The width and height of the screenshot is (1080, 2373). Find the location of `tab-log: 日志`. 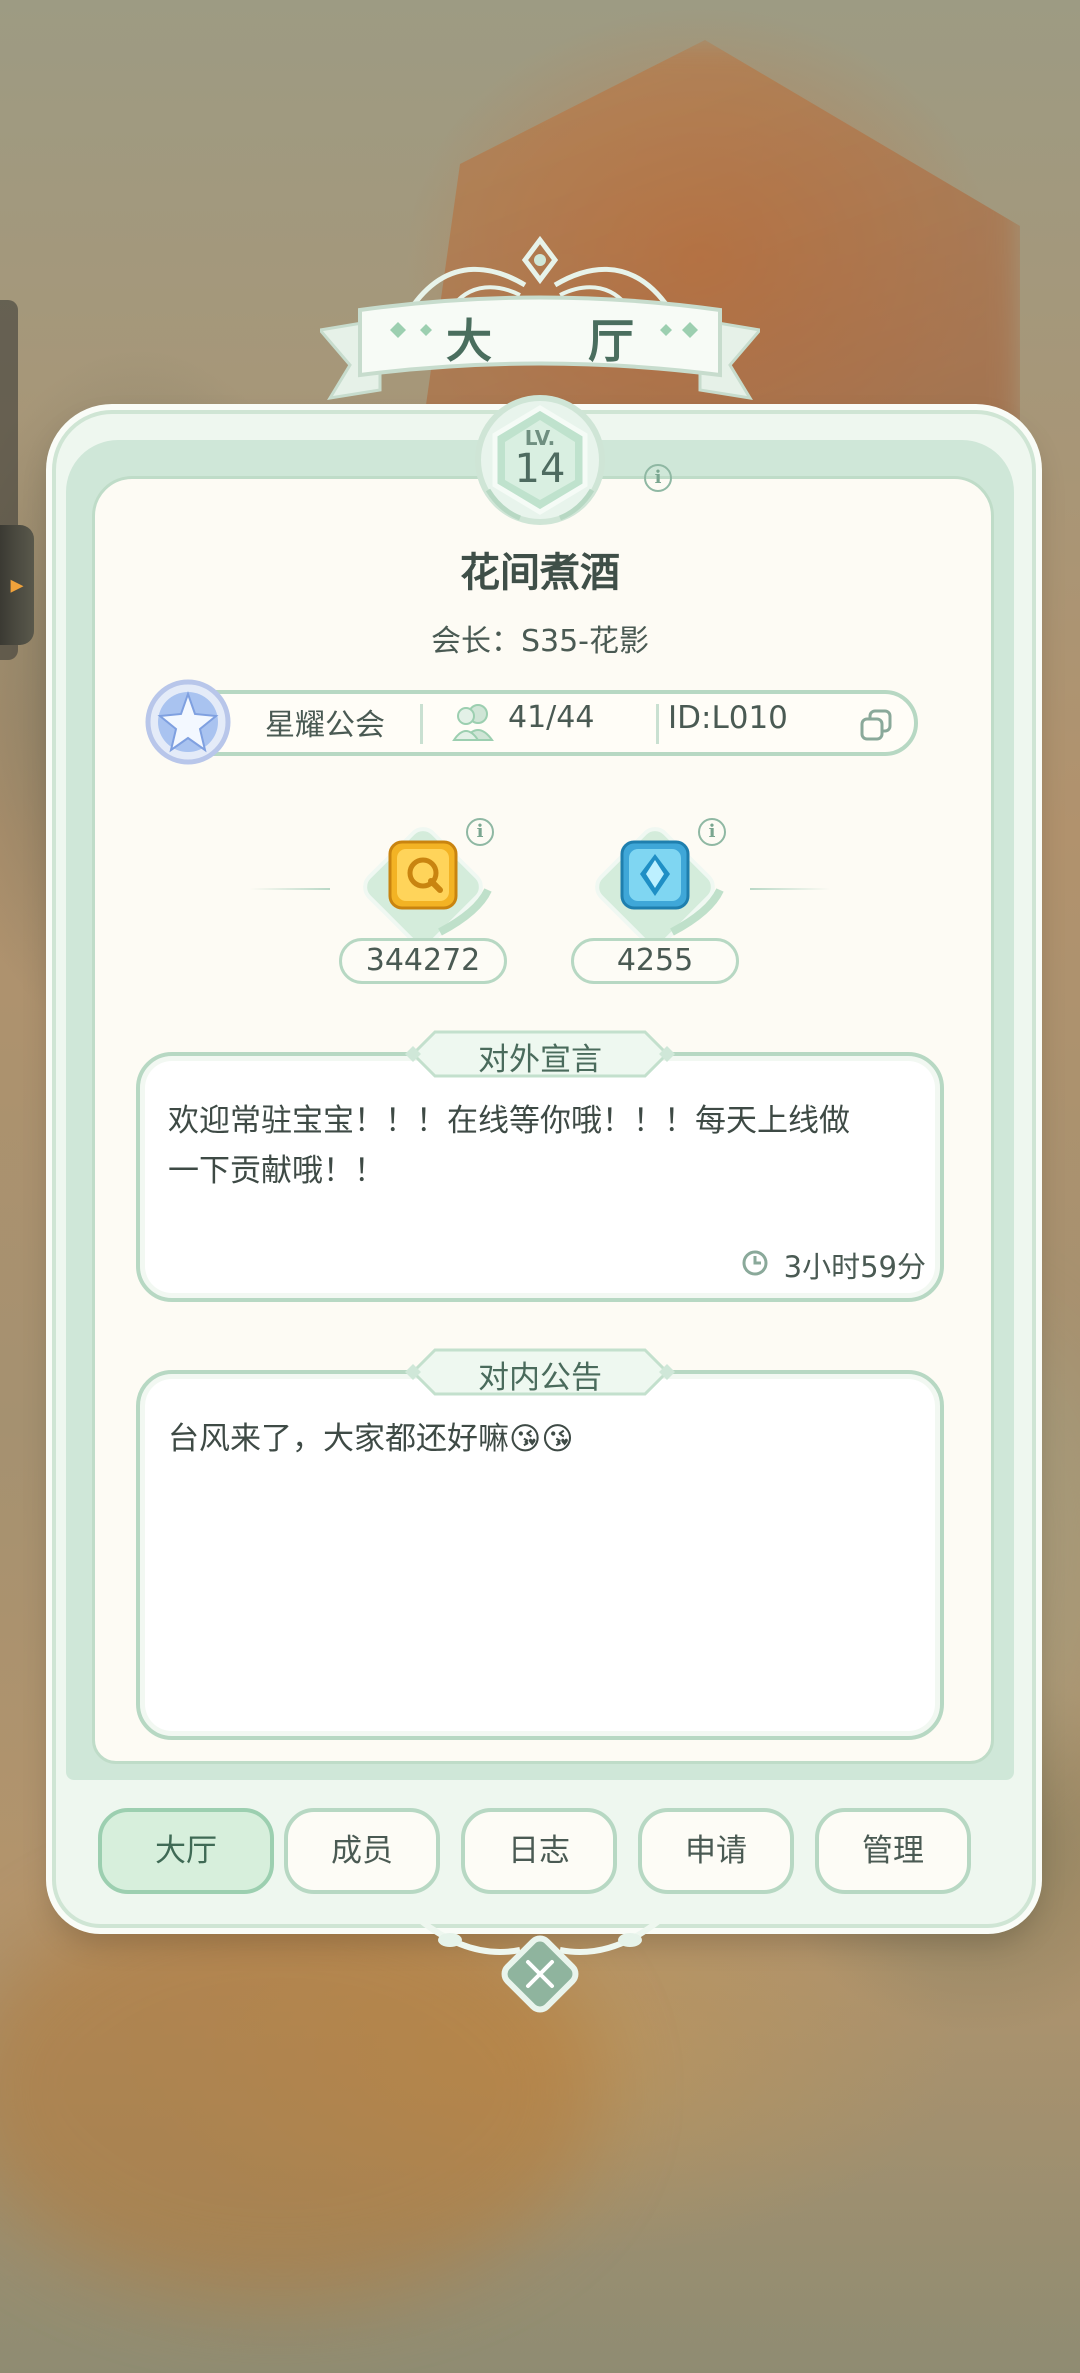

tab-log: 日志 is located at coordinates (539, 1851).